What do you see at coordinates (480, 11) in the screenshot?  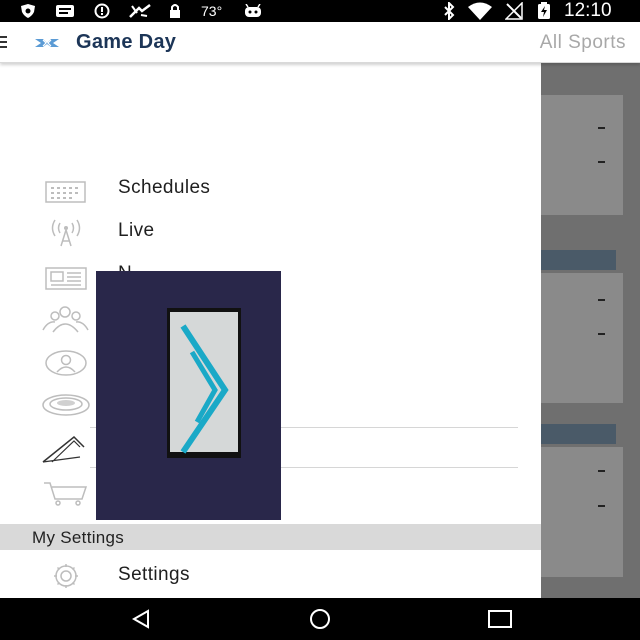 I see `wifi-icon` at bounding box center [480, 11].